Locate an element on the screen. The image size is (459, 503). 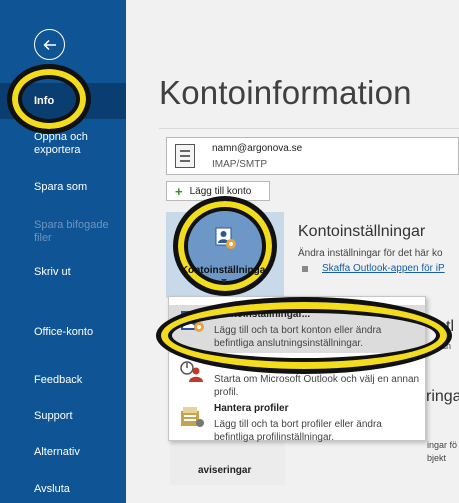
menu-item-title: Hantera profiler is located at coordinates (251, 408).